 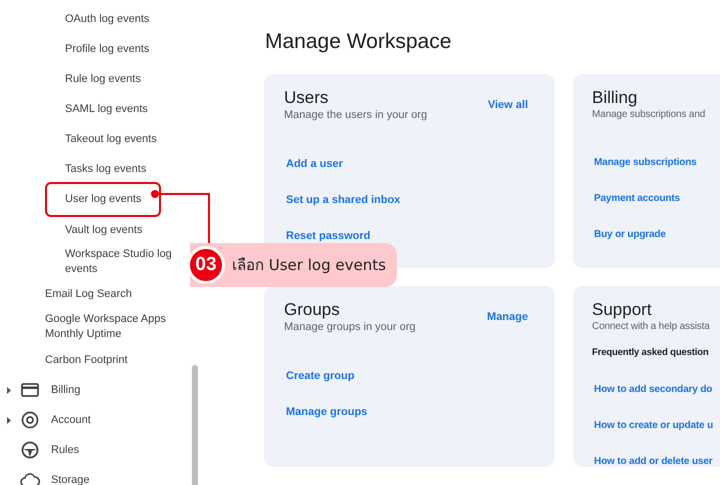 I want to click on nav-item: Carbon Footprint, so click(x=107, y=360).